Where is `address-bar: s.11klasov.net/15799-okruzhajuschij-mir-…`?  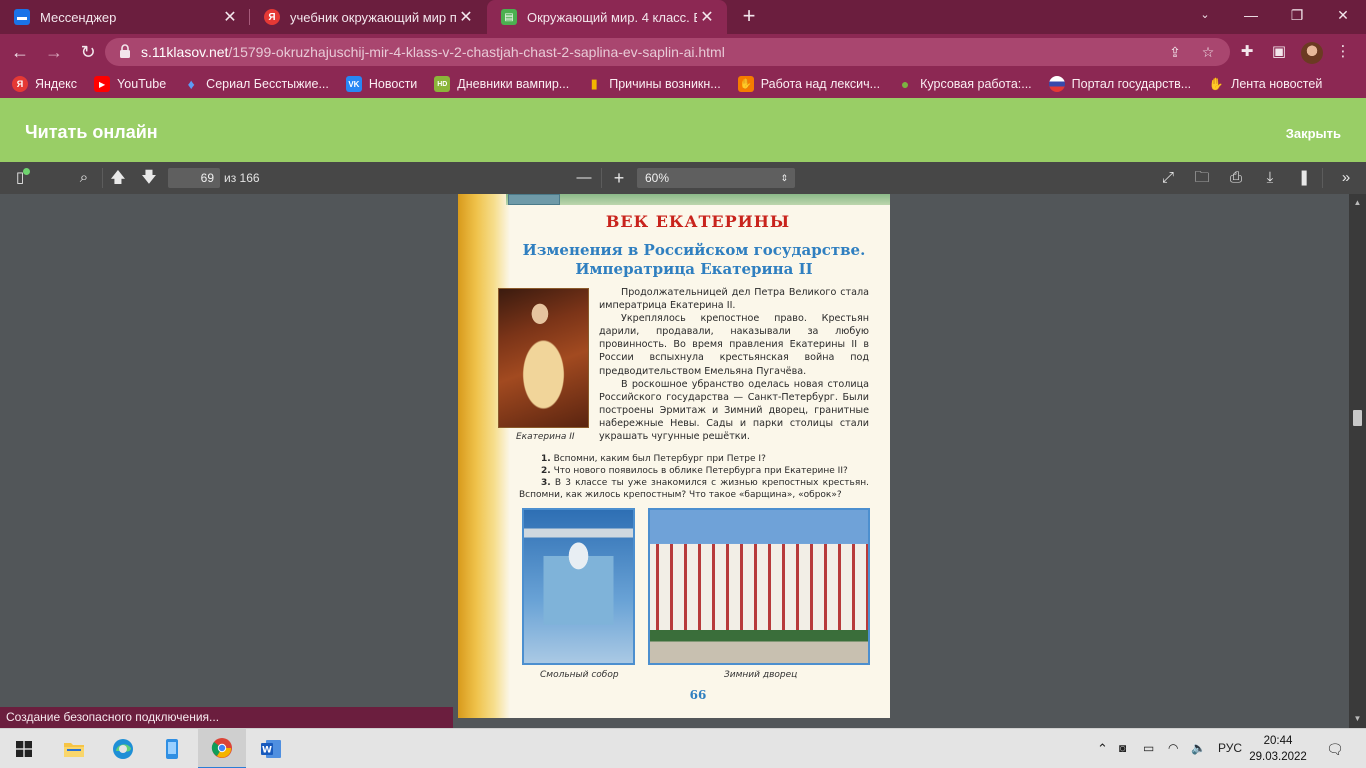 address-bar: s.11klasov.net/15799-okruzhajuschij-mir-… is located at coordinates (667, 52).